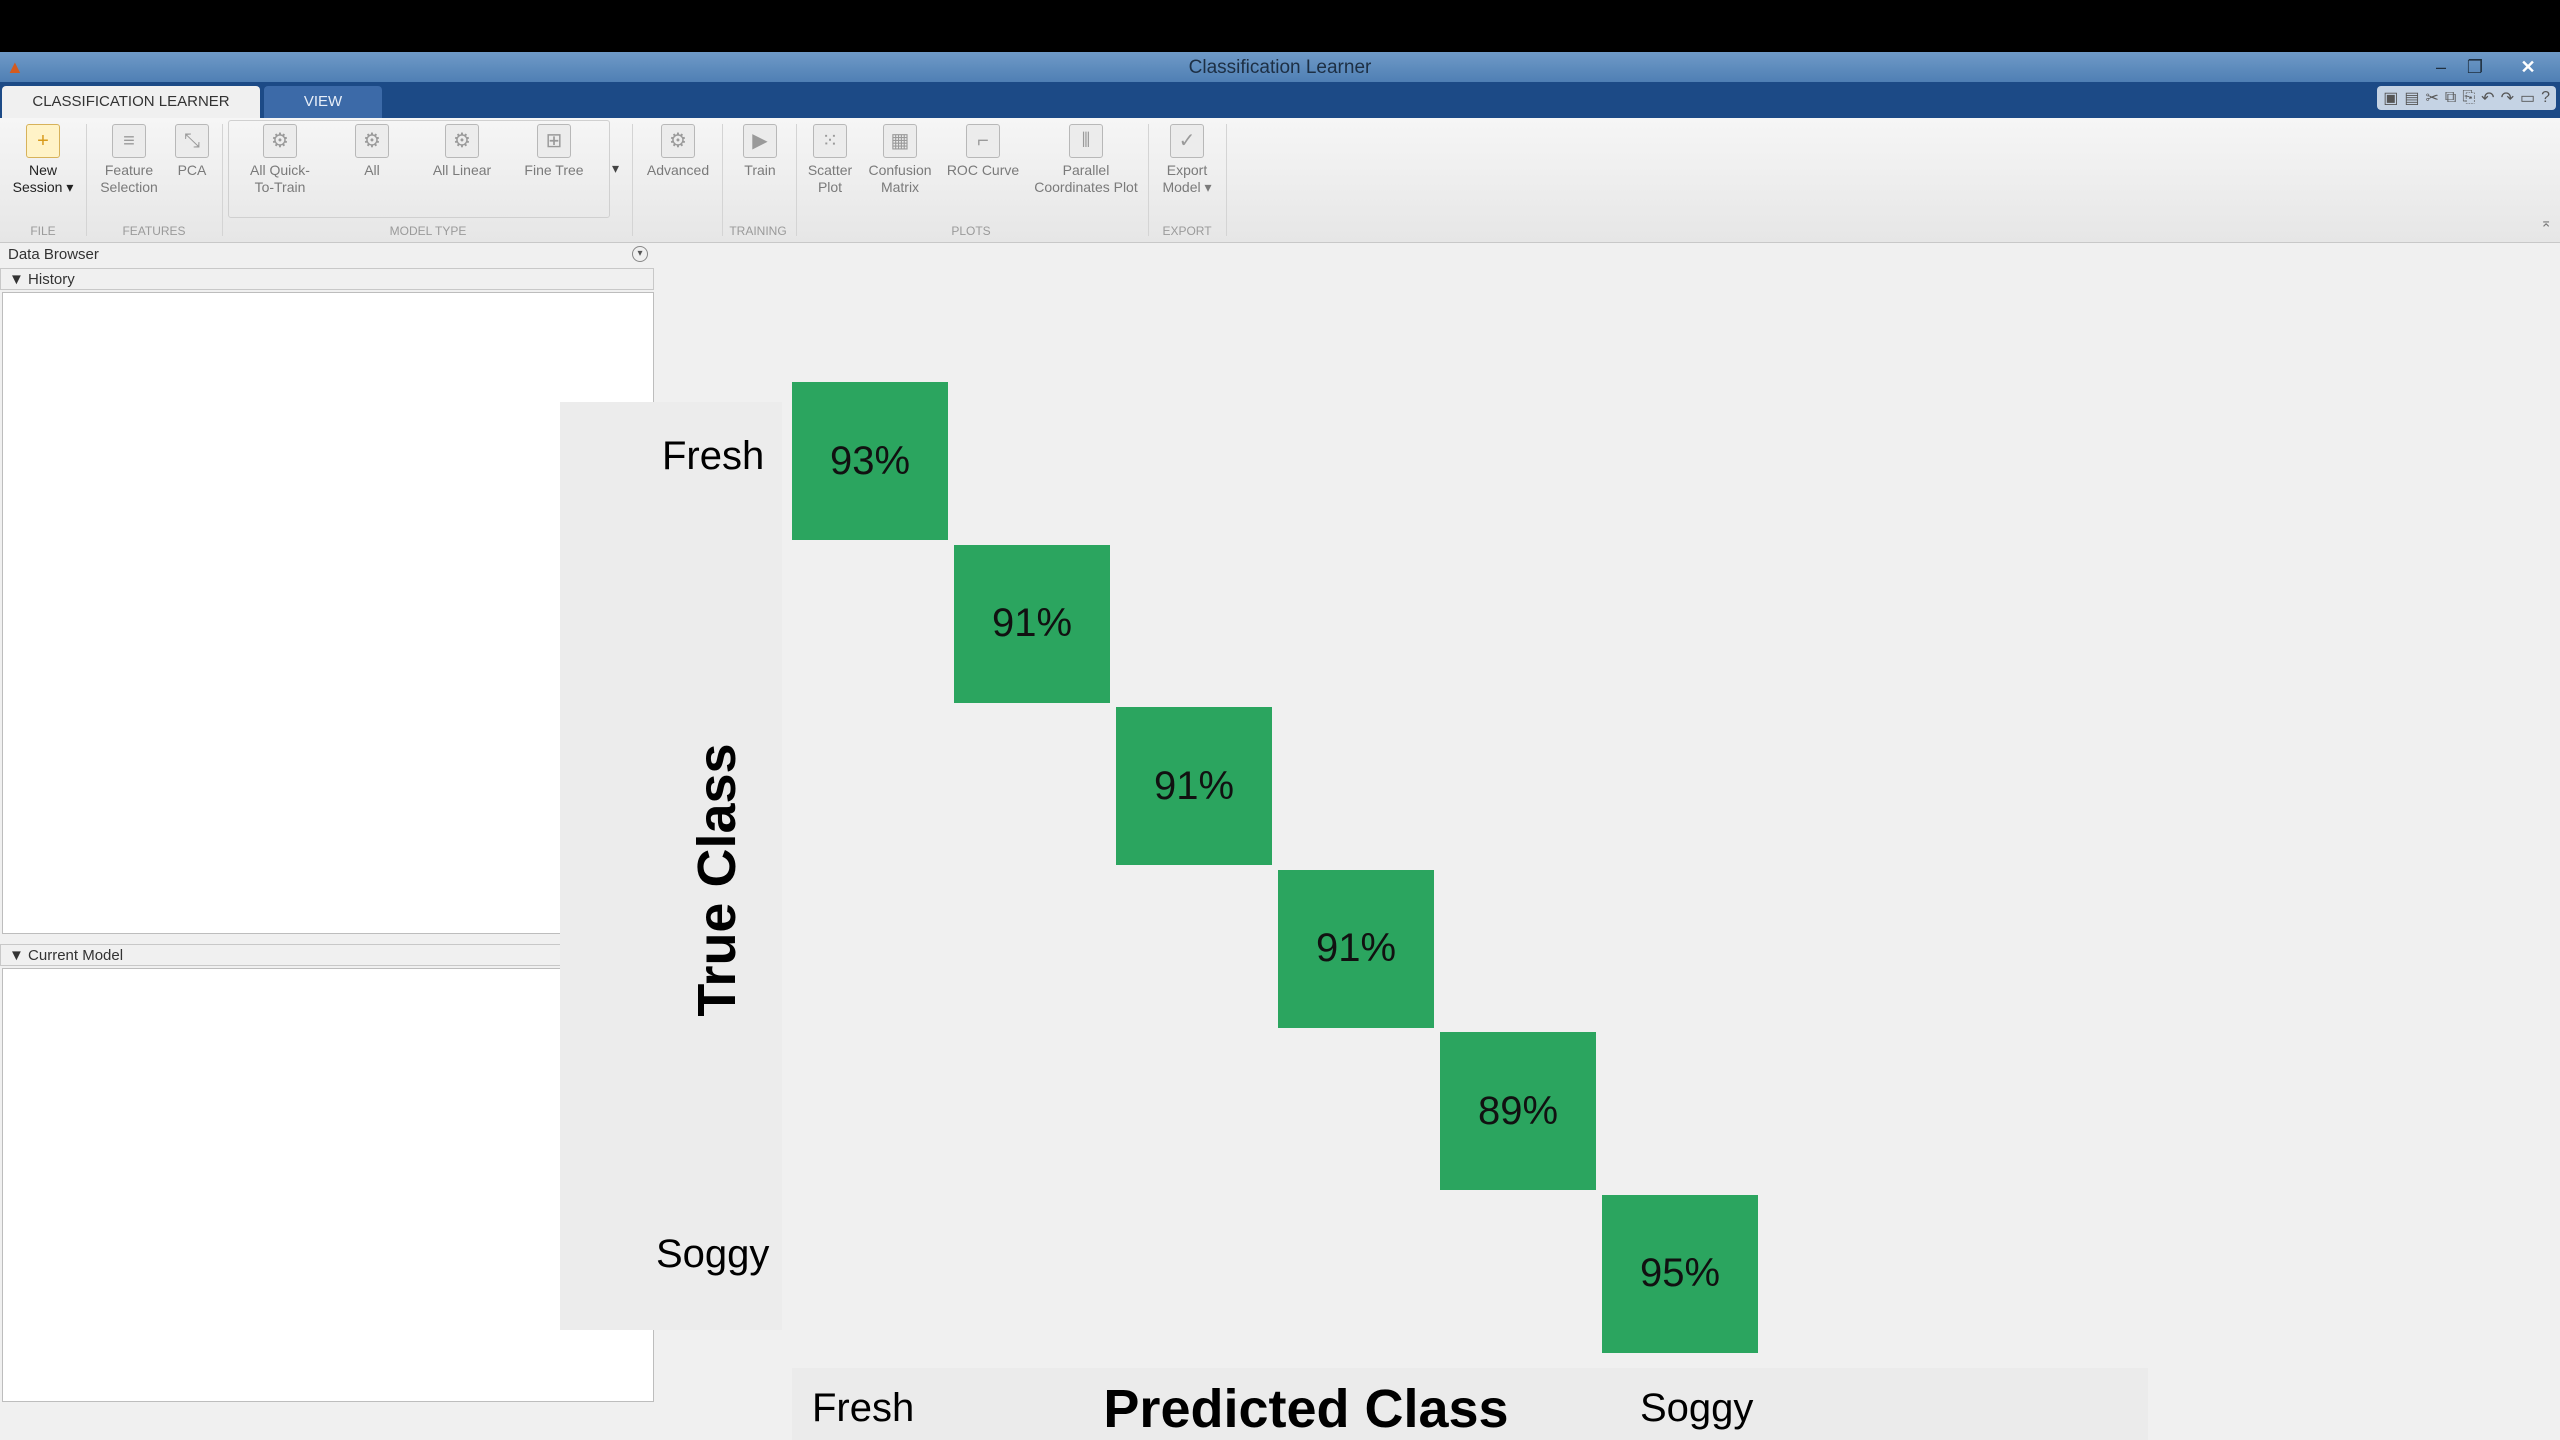 The image size is (2560, 1440). I want to click on top-black-bar, so click(1280, 26).